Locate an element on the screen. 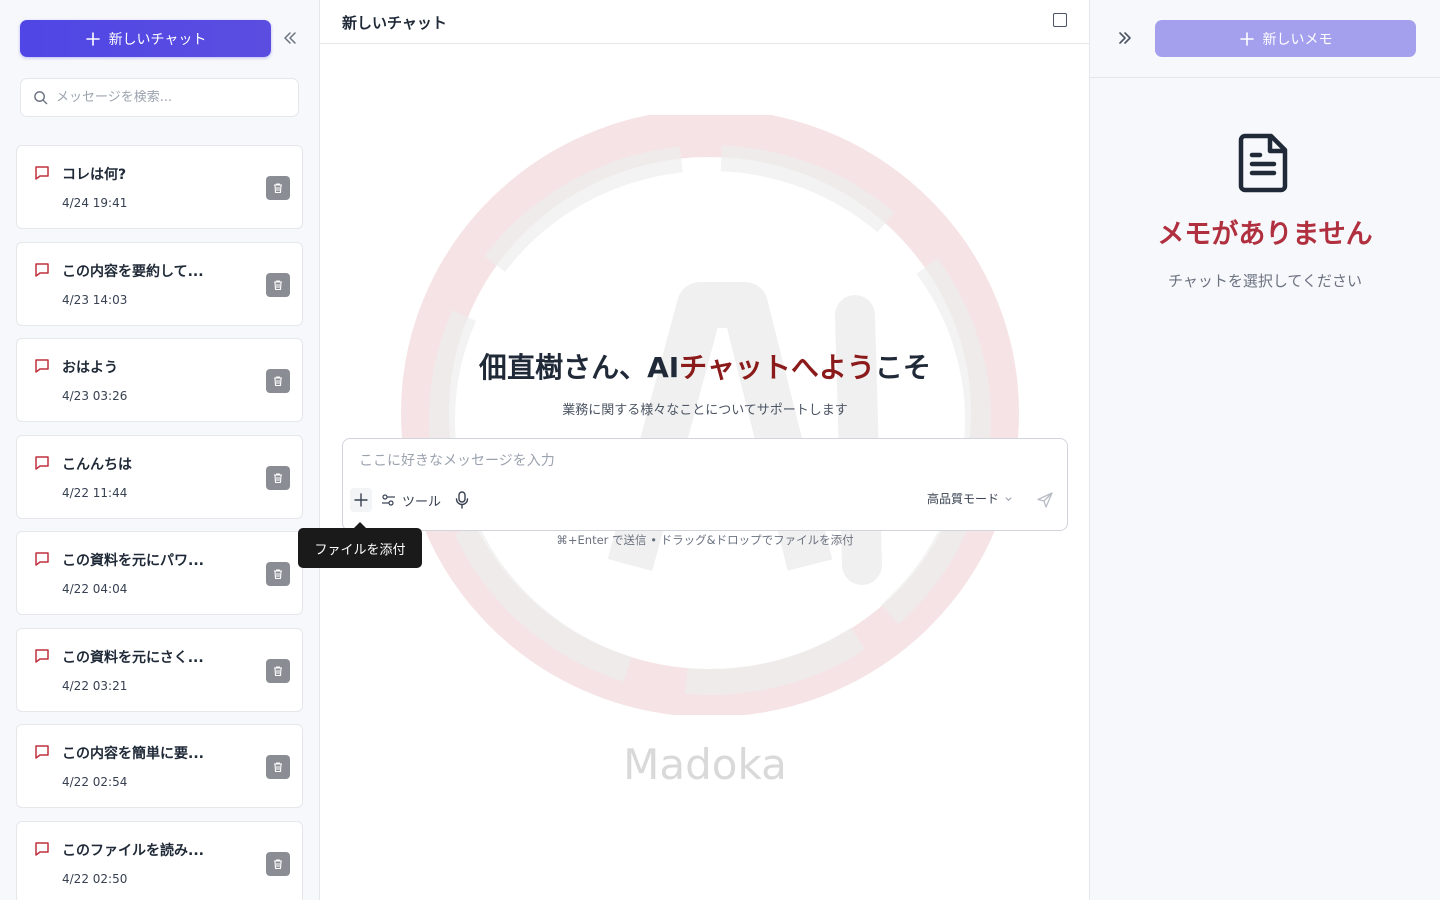  send-button is located at coordinates (1045, 500).